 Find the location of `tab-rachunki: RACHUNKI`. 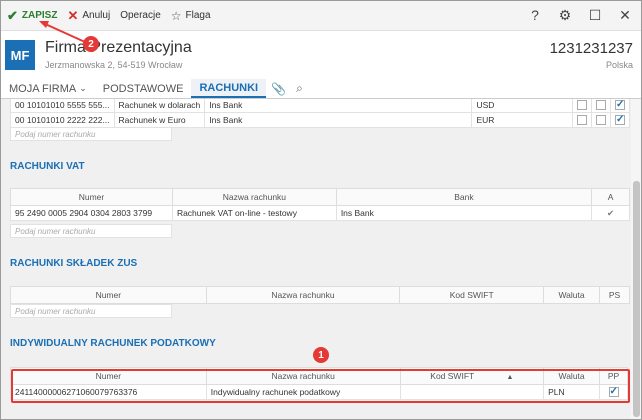

tab-rachunki: RACHUNKI is located at coordinates (229, 88).